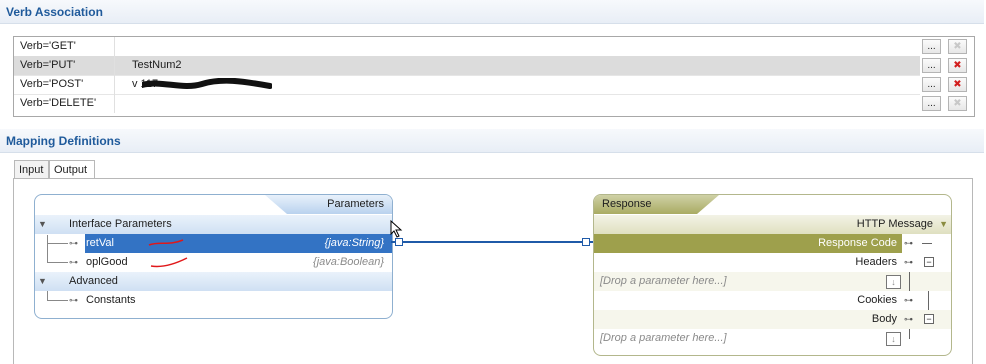  Describe the element at coordinates (48, 46) in the screenshot. I see `verb-name: Verb='GET'` at that location.